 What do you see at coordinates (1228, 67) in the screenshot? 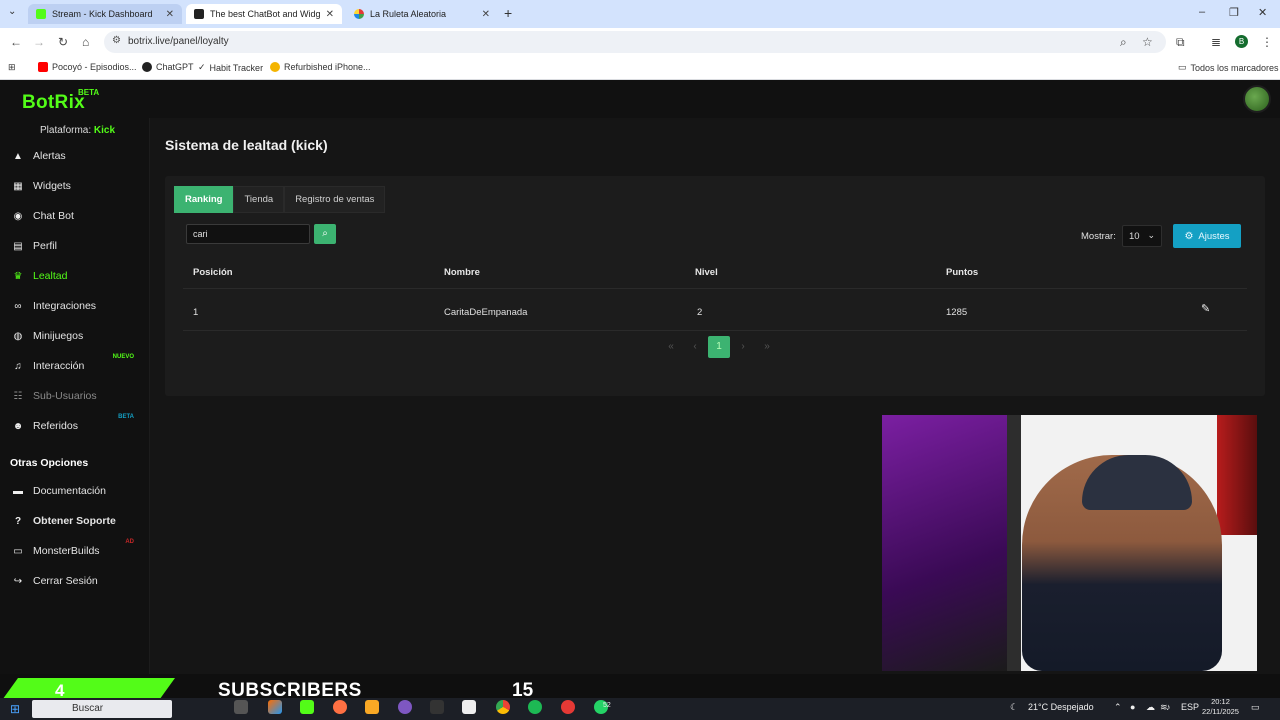
I see `all-bookmarks: ▭ Todos los marcadores` at bounding box center [1228, 67].